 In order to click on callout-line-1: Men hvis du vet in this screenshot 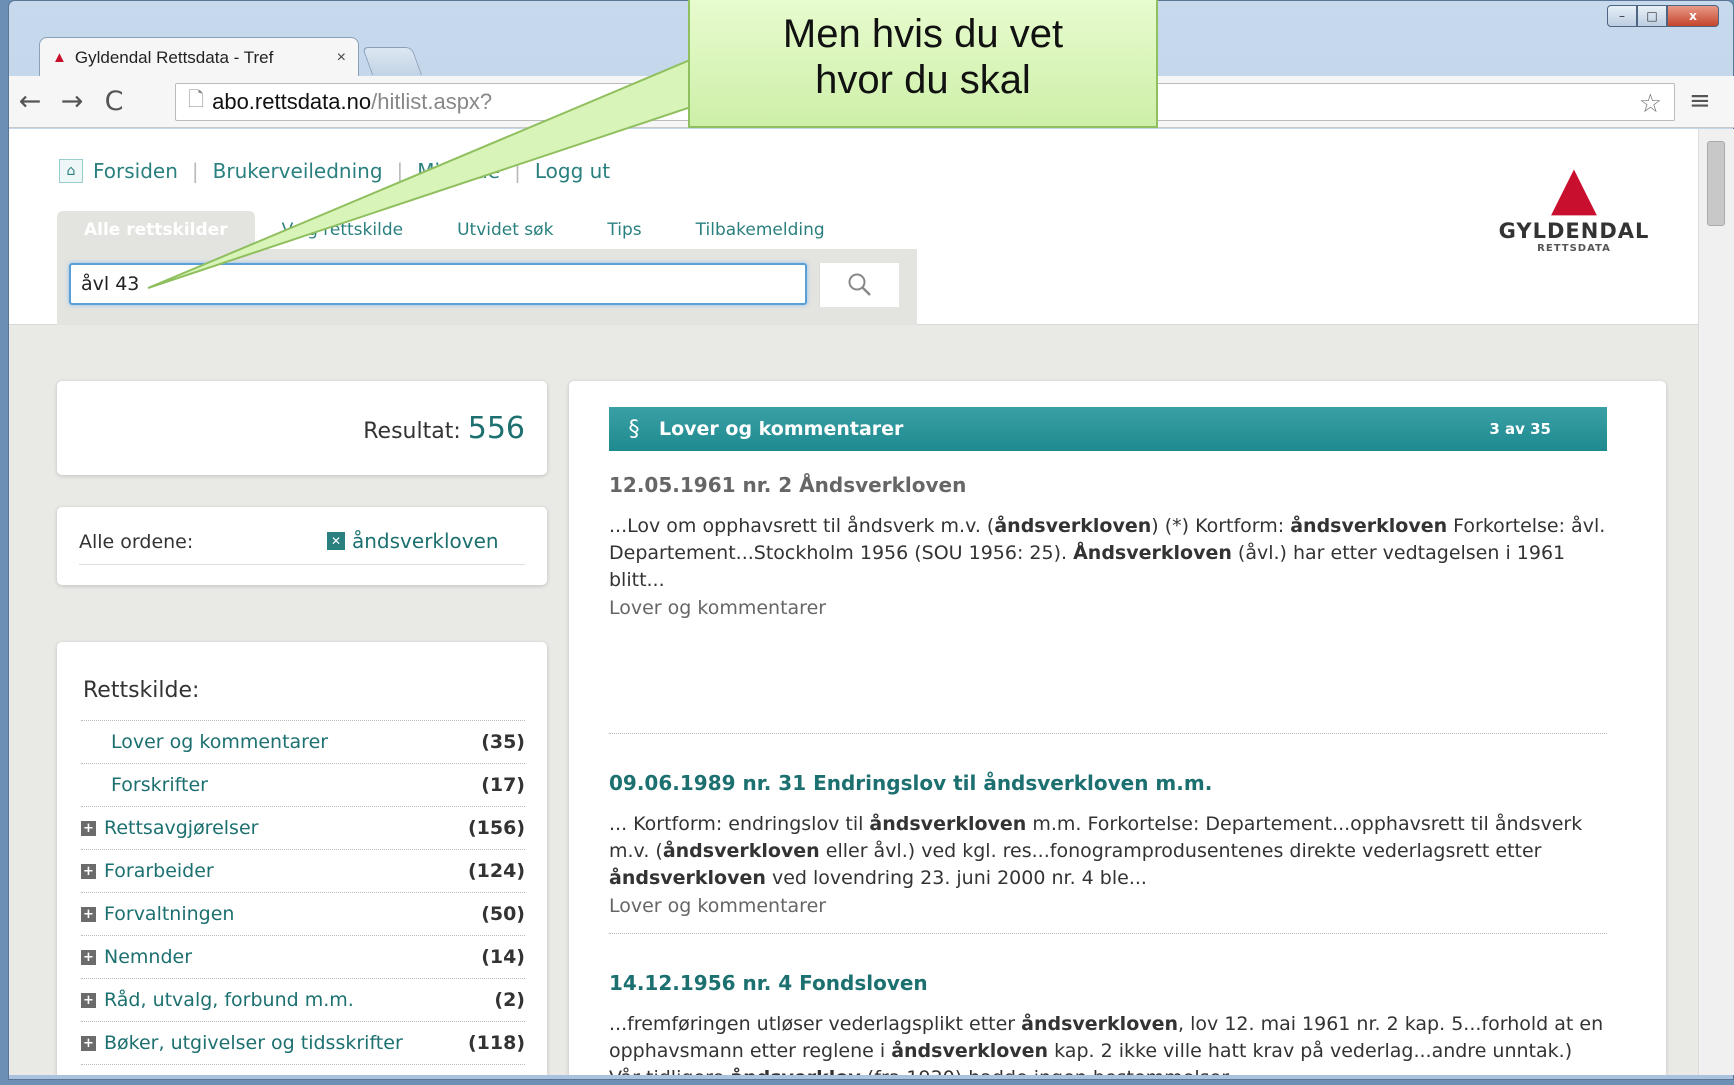, I will do `click(923, 34)`.